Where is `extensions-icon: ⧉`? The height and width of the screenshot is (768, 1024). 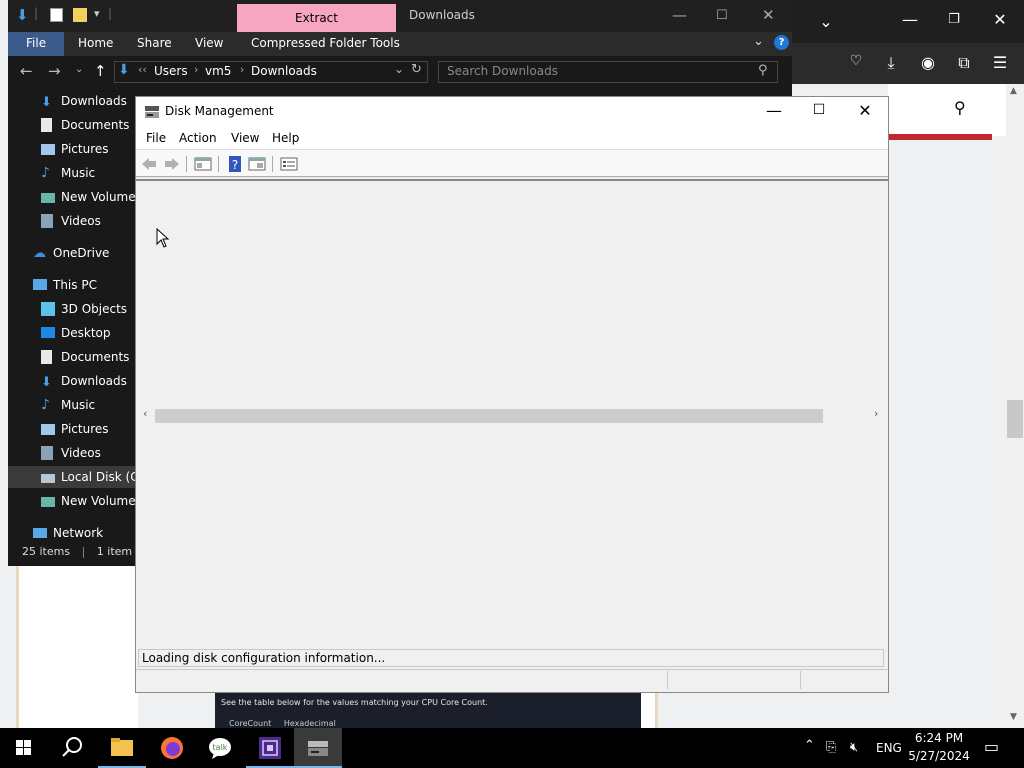 extensions-icon: ⧉ is located at coordinates (964, 63).